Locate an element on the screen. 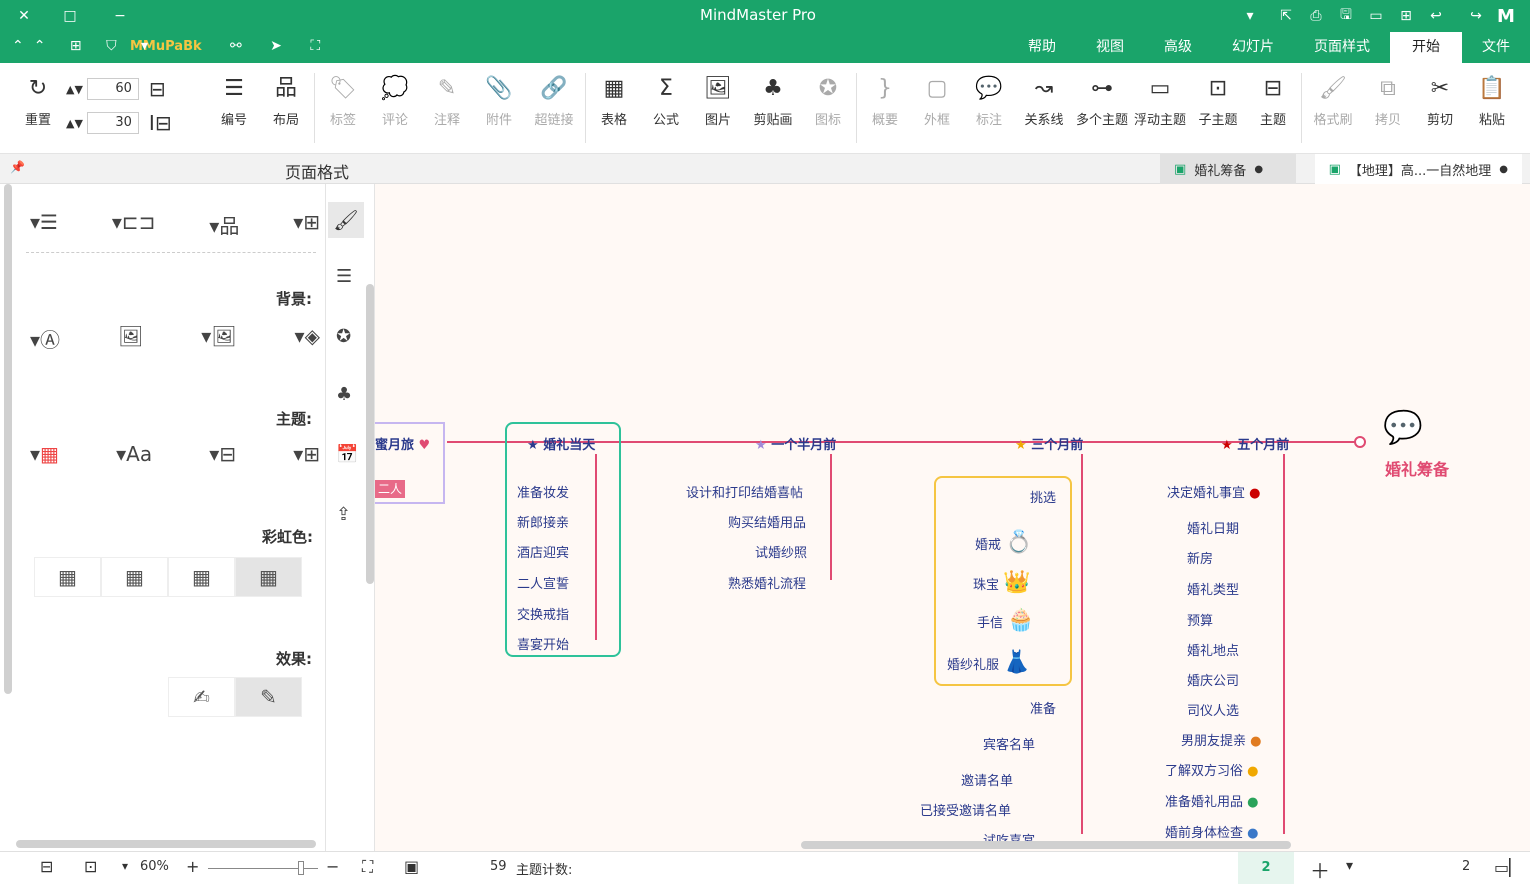 The image size is (1530, 884). ribbon-button-4-0: 品布局 is located at coordinates (286, 100).